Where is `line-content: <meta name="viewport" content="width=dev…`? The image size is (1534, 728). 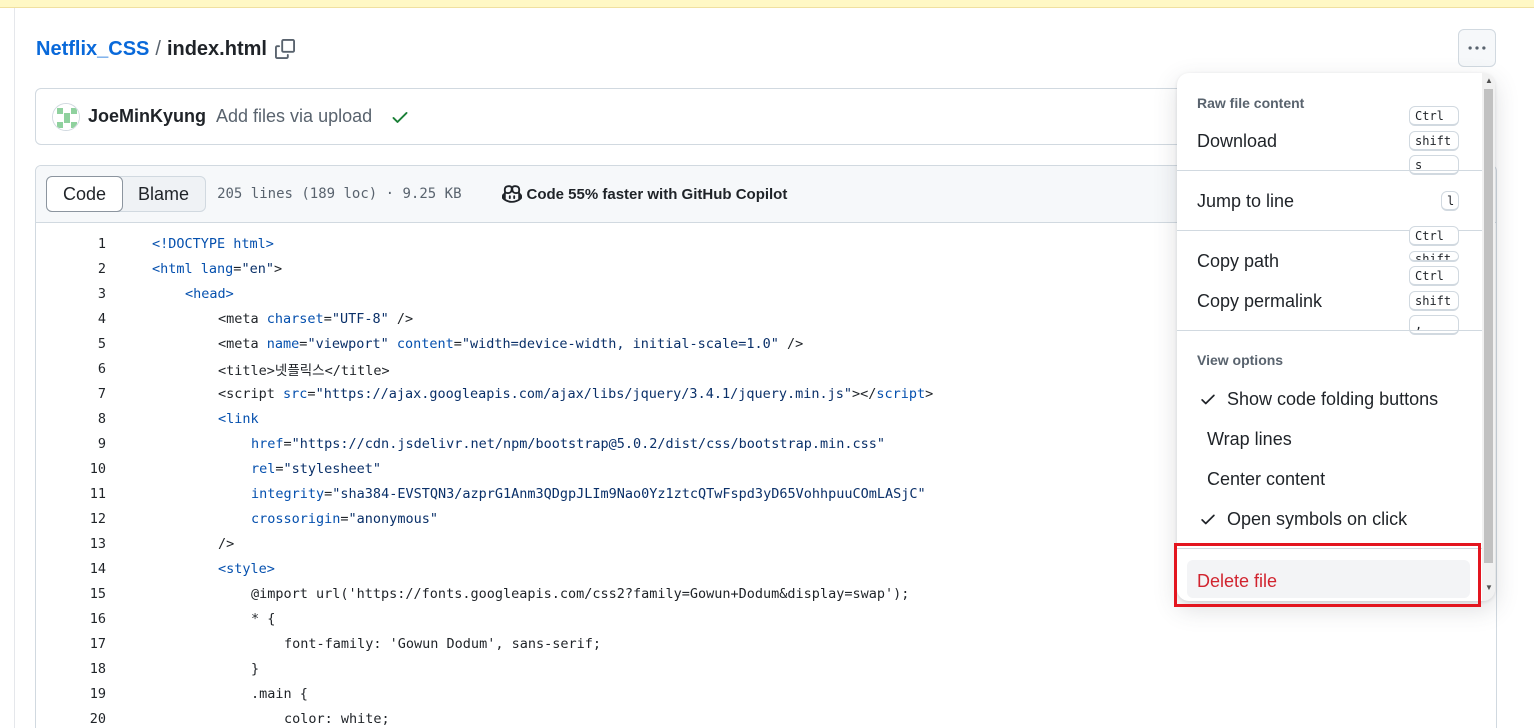
line-content: <meta name="viewport" content="width=dev… is located at coordinates (511, 343).